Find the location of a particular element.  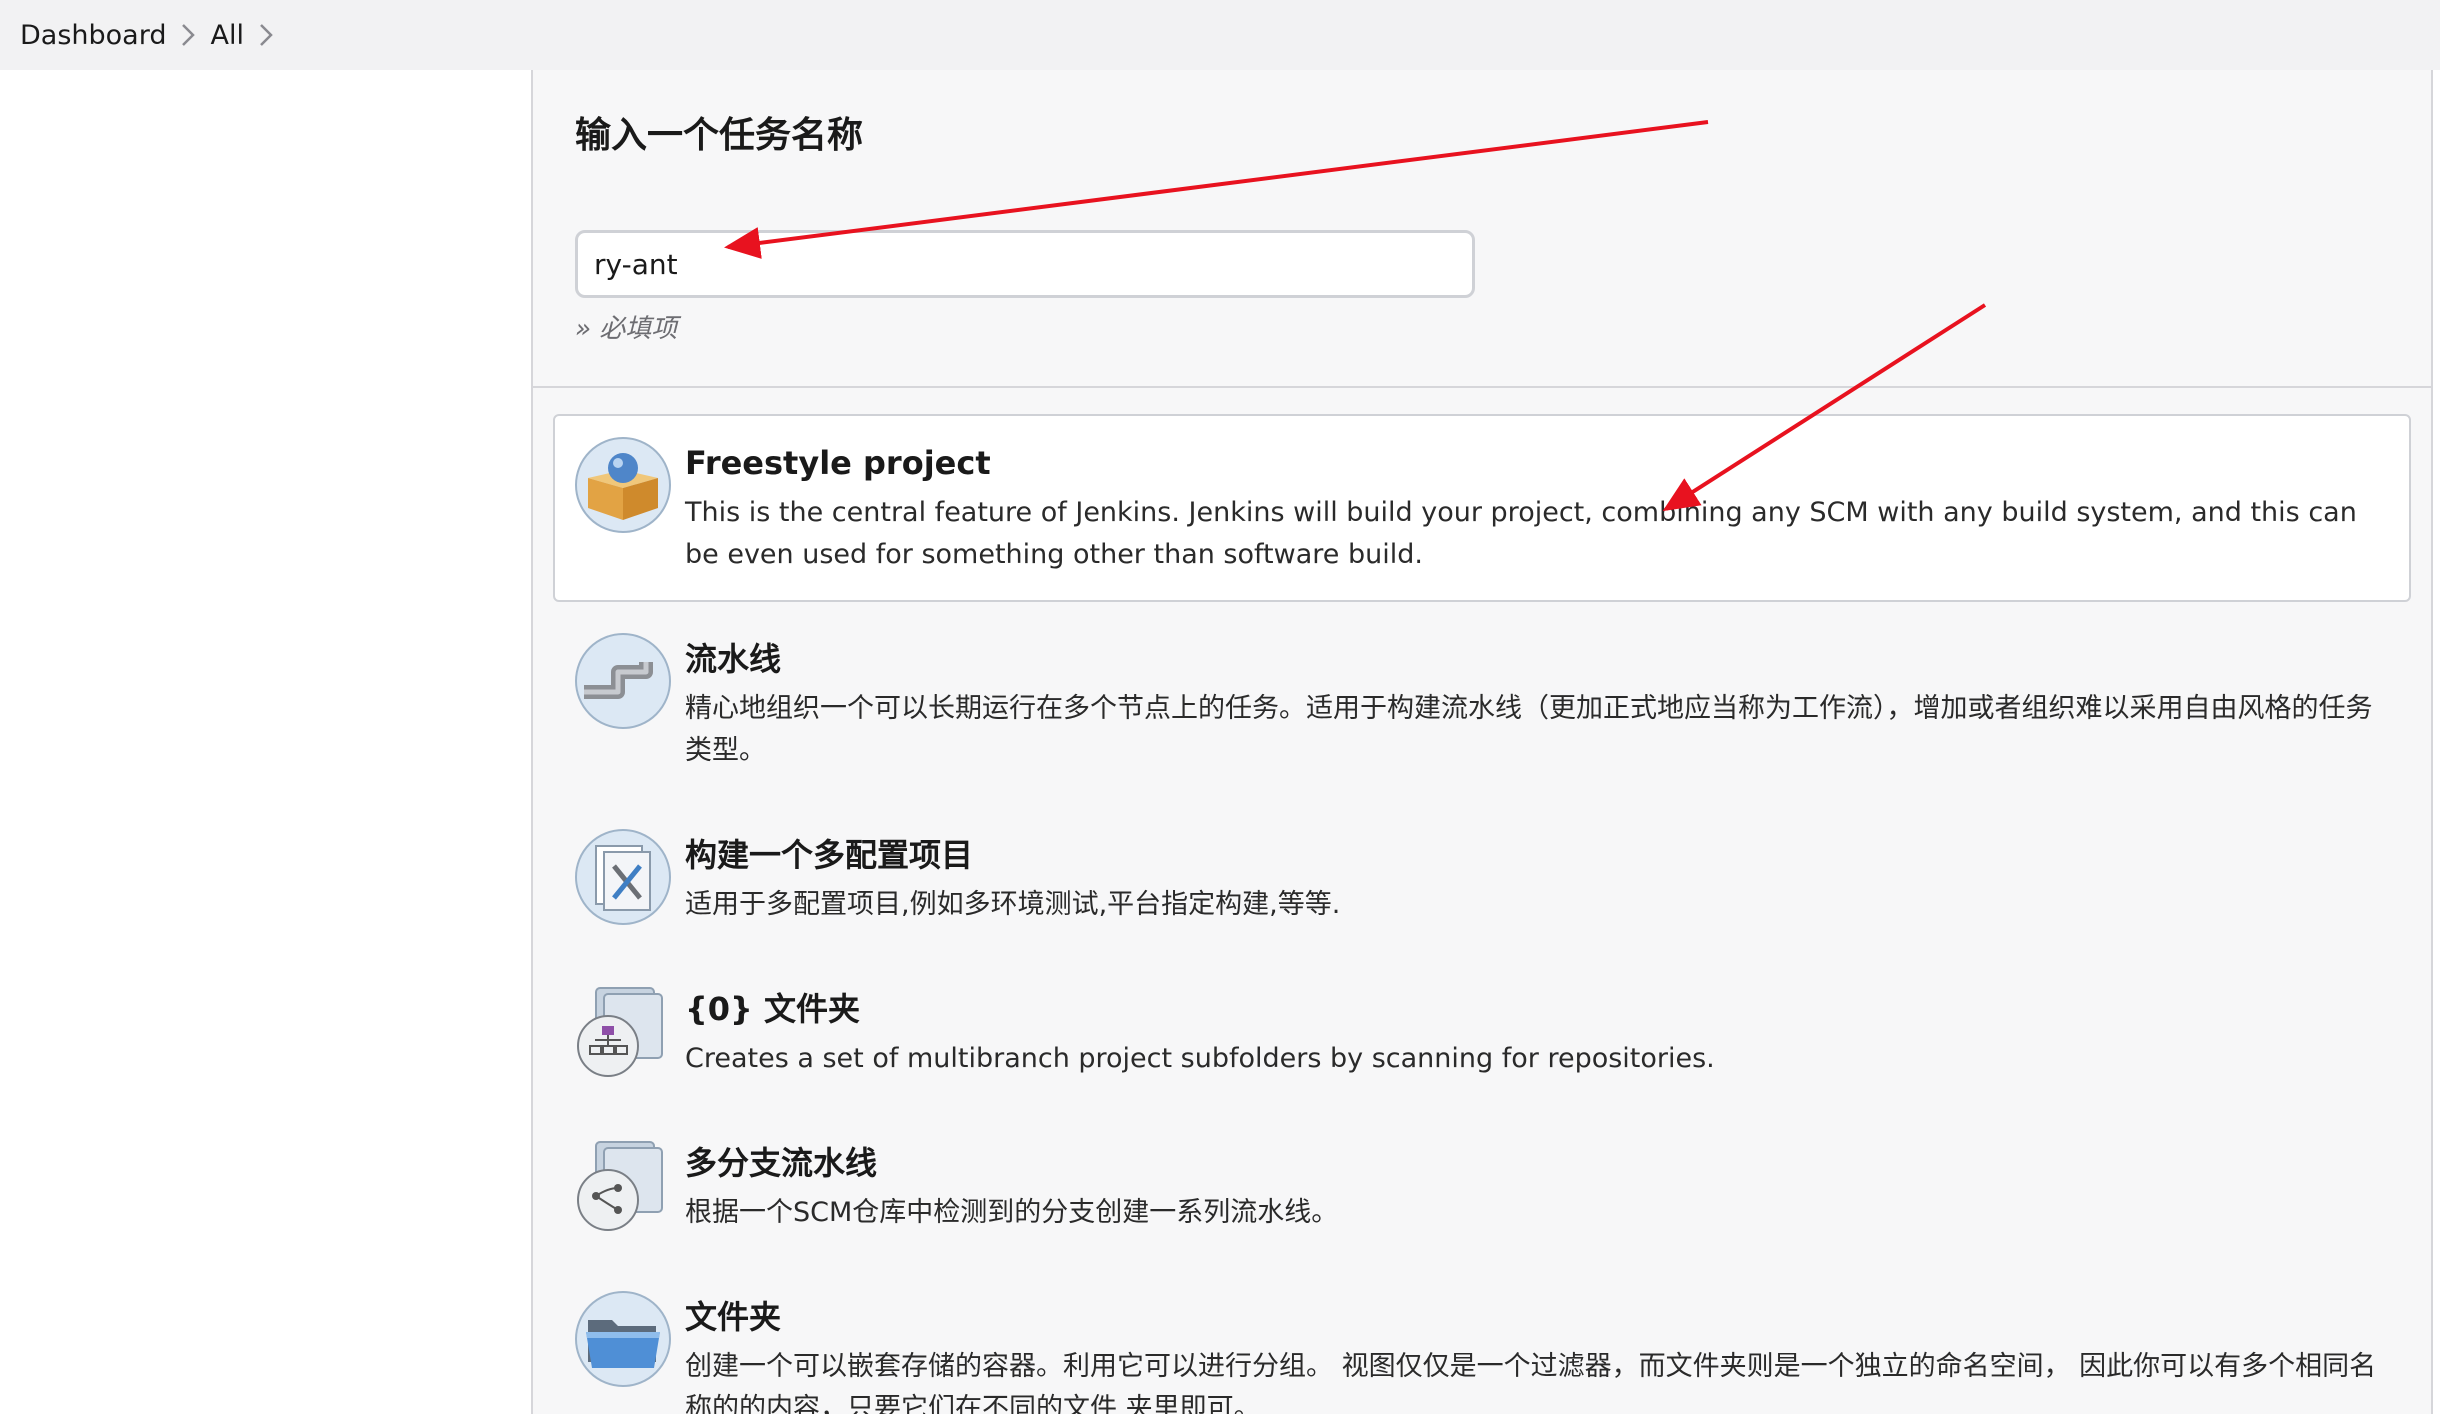

item-type-title: 流水线 is located at coordinates (733, 659).